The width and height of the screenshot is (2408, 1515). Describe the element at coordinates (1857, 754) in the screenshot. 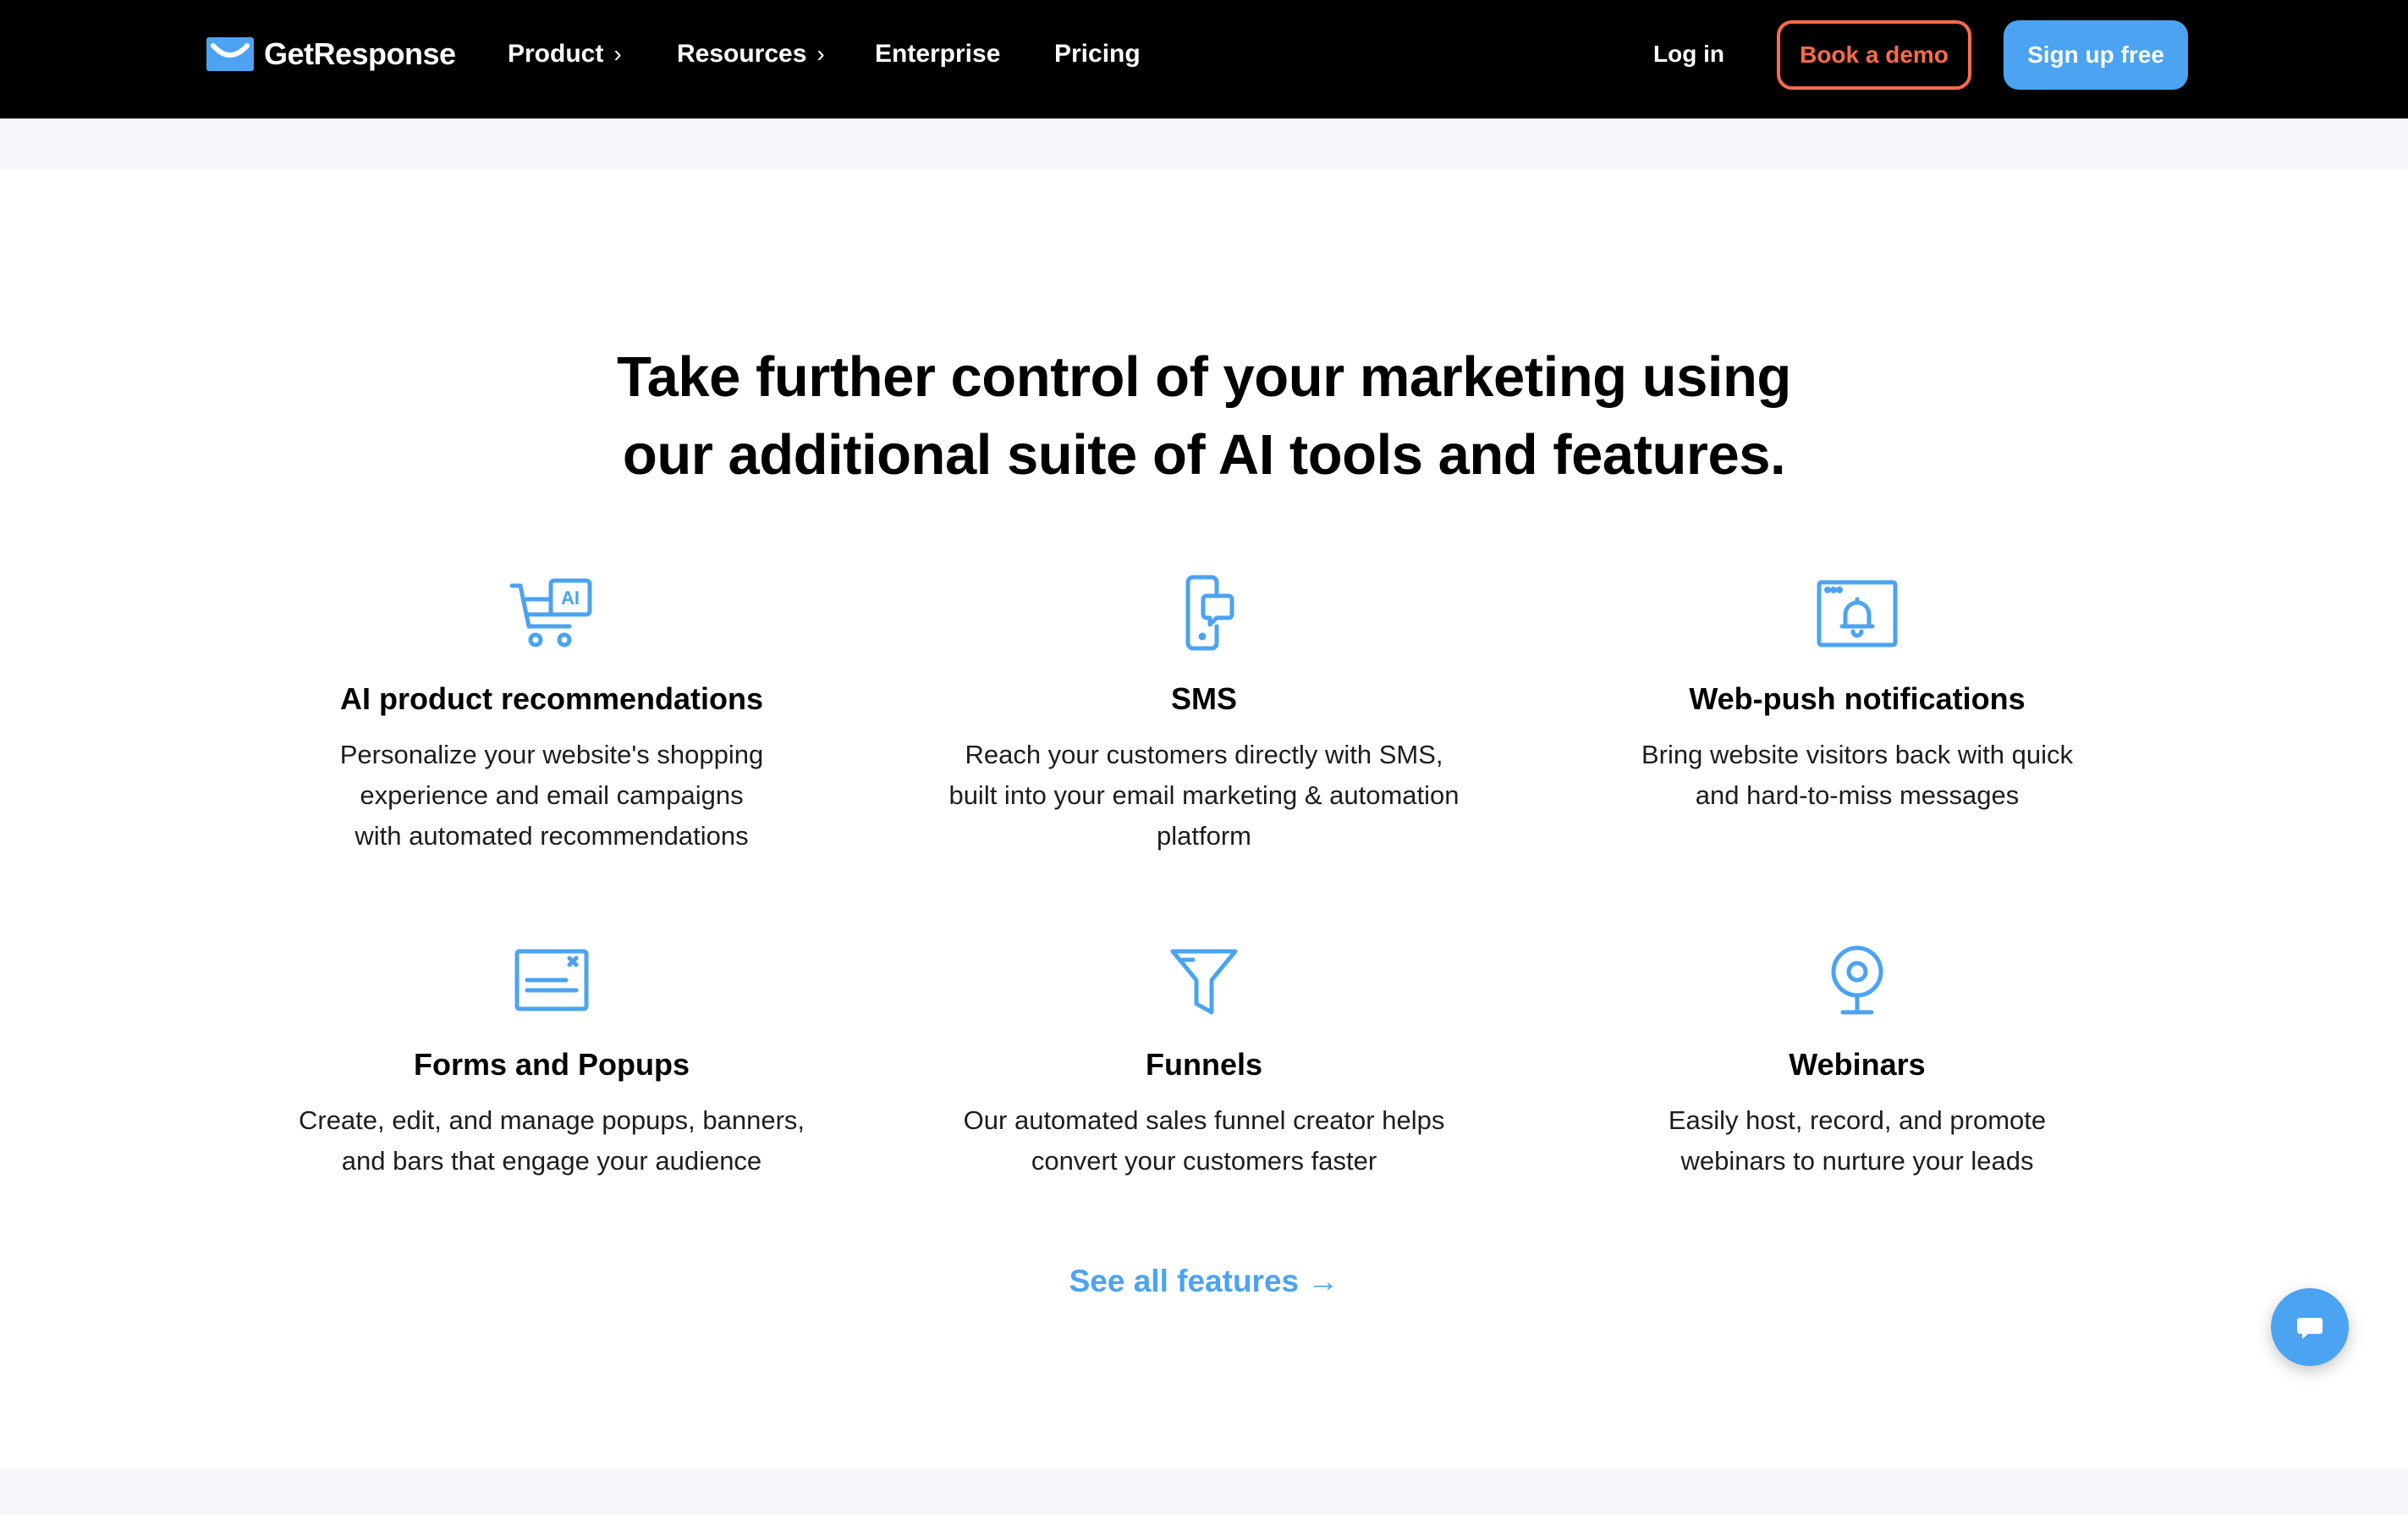

I see `desc-line: Bring website visitors back with quick` at that location.